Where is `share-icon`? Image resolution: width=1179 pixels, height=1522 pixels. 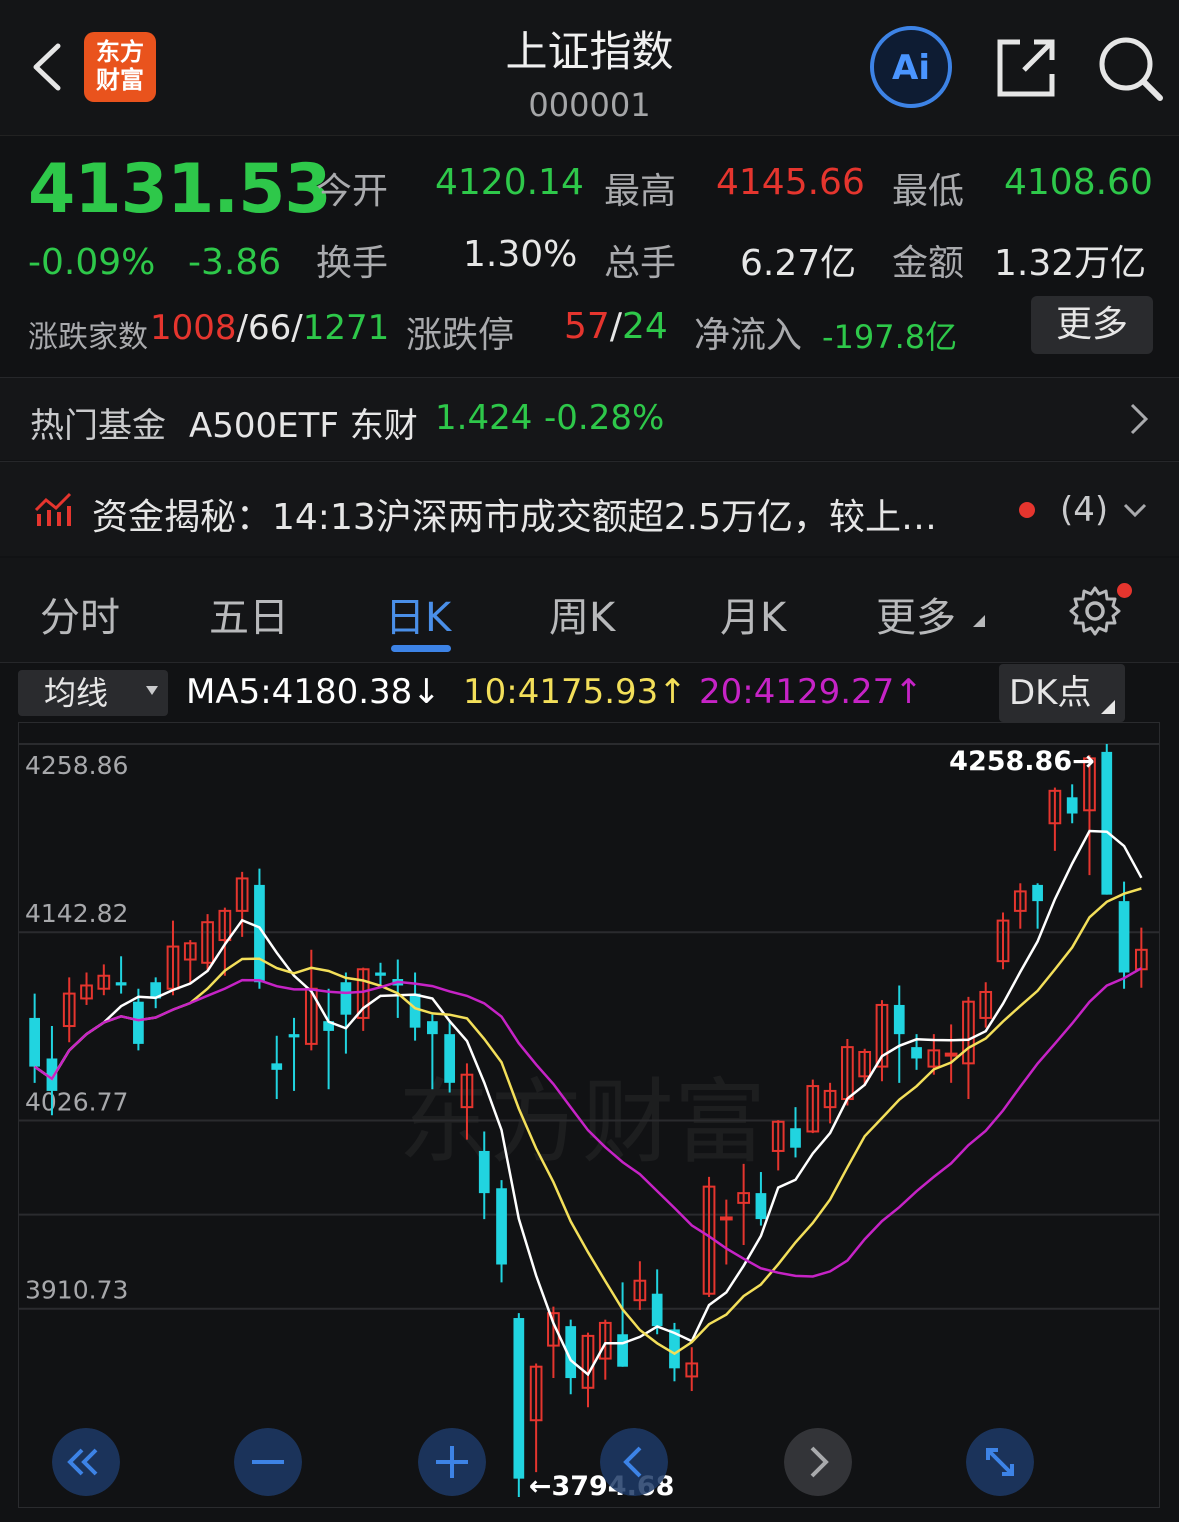 share-icon is located at coordinates (1026, 68).